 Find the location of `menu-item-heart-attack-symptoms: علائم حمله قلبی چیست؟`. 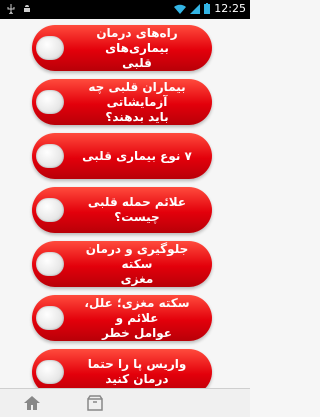

menu-item-heart-attack-symptoms: علائم حمله قلبی چیست؟ is located at coordinates (122, 210).